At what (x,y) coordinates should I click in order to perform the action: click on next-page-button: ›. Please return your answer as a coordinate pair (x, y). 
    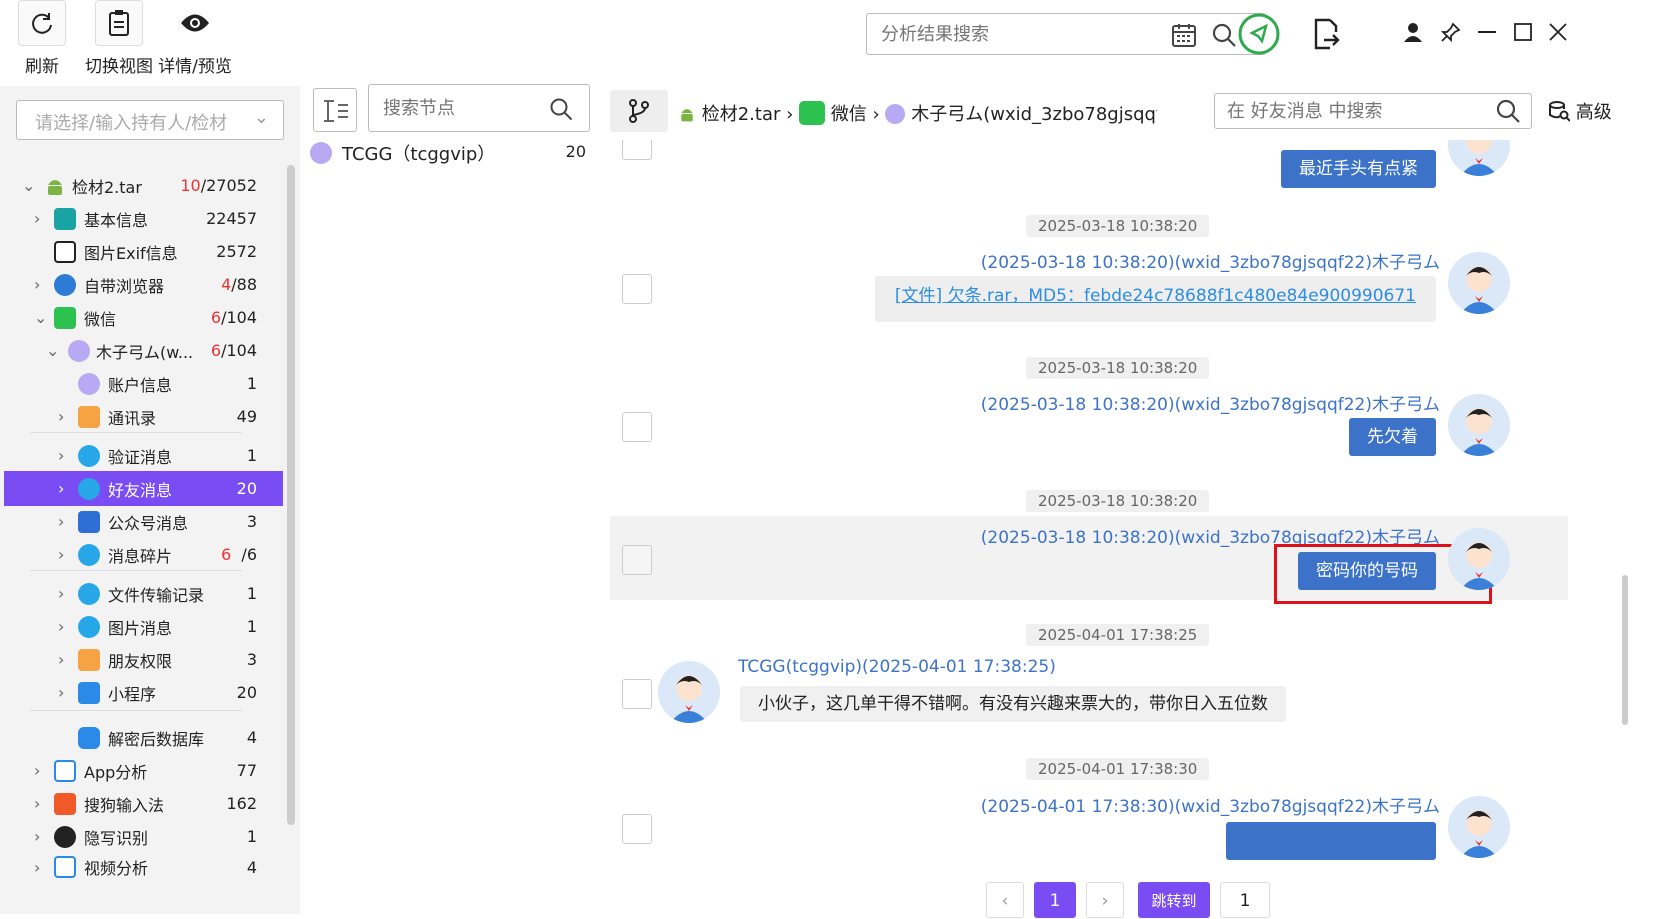
    Looking at the image, I should click on (1105, 900).